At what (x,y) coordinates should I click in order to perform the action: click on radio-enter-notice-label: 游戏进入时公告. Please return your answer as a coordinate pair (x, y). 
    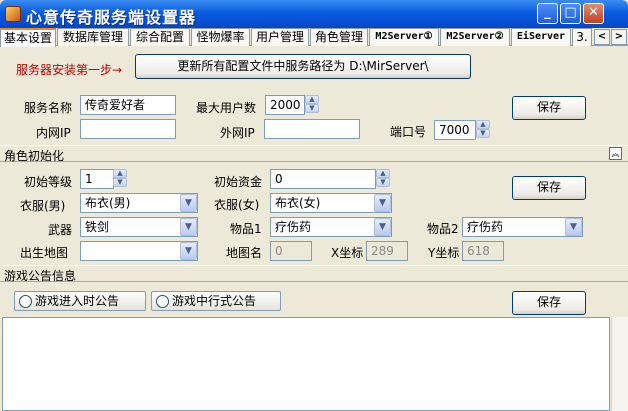
    Looking at the image, I should click on (77, 301).